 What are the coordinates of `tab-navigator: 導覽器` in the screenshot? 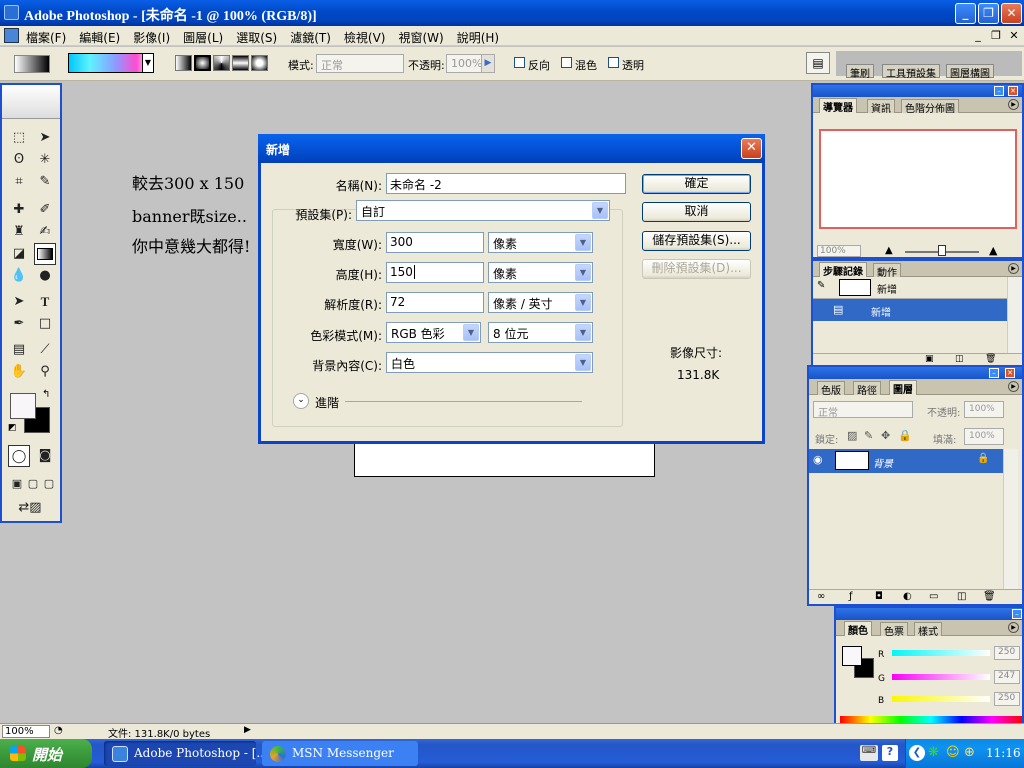 It's located at (838, 106).